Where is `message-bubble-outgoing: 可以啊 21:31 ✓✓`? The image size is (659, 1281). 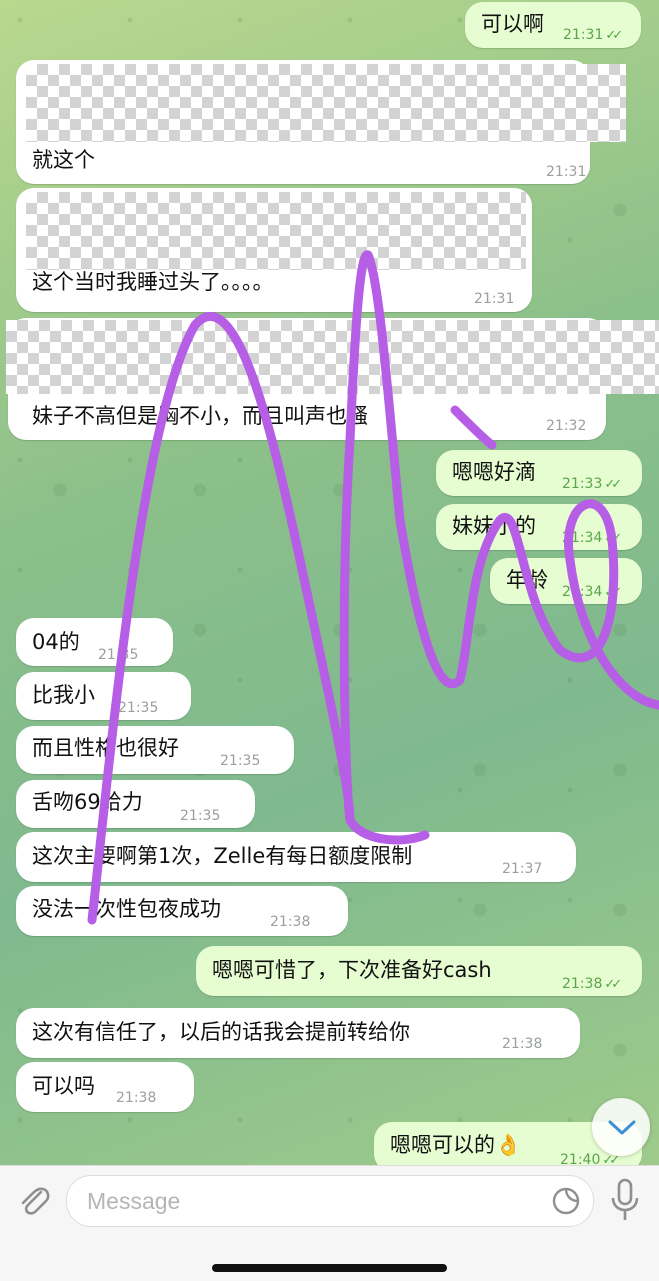
message-bubble-outgoing: 可以啊 21:31 ✓✓ is located at coordinates (553, 25).